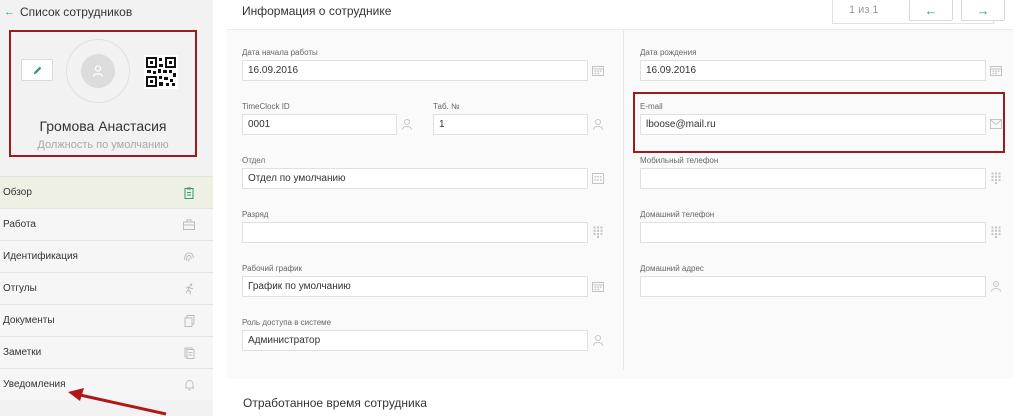 This screenshot has width=1013, height=416. I want to click on employee-position: Должность по умолчанию, so click(103, 145).